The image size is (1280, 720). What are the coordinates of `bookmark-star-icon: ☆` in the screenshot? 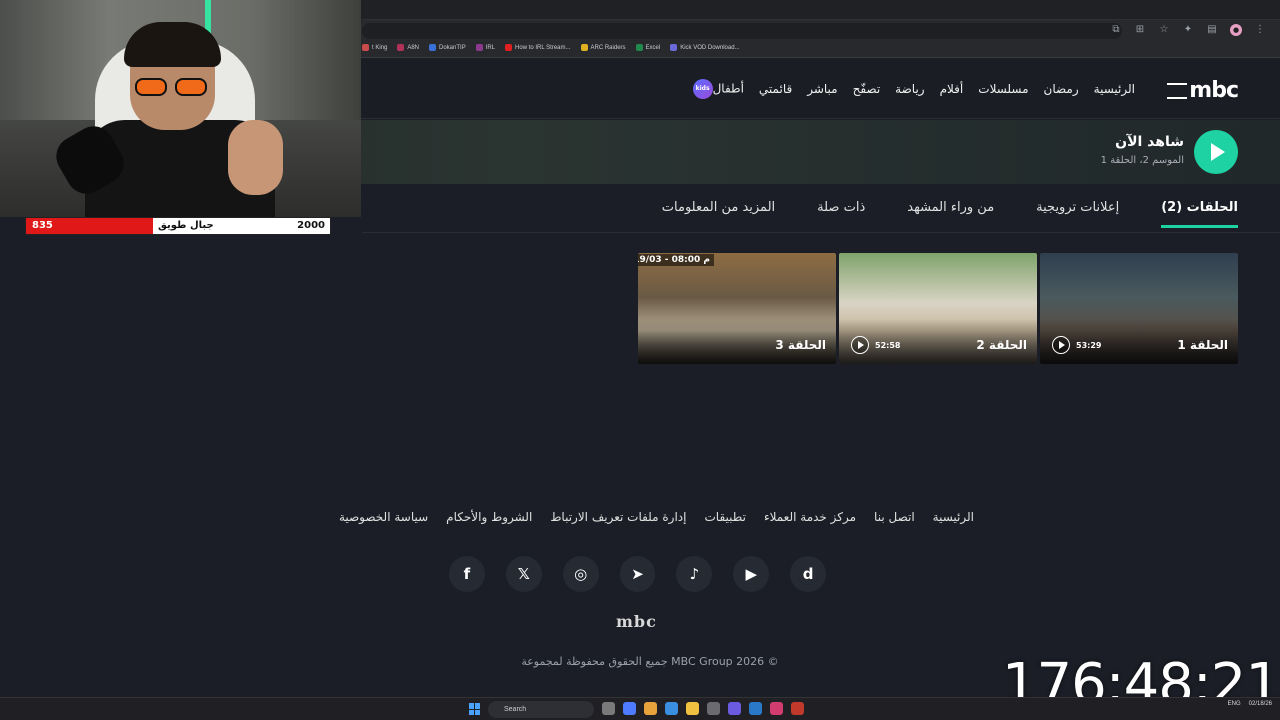 It's located at (1164, 30).